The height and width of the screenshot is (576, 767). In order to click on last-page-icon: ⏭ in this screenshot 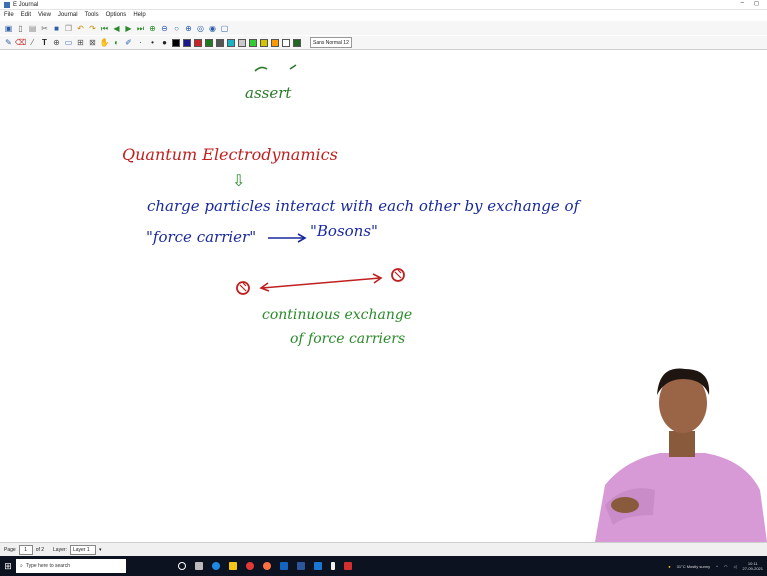, I will do `click(140, 28)`.